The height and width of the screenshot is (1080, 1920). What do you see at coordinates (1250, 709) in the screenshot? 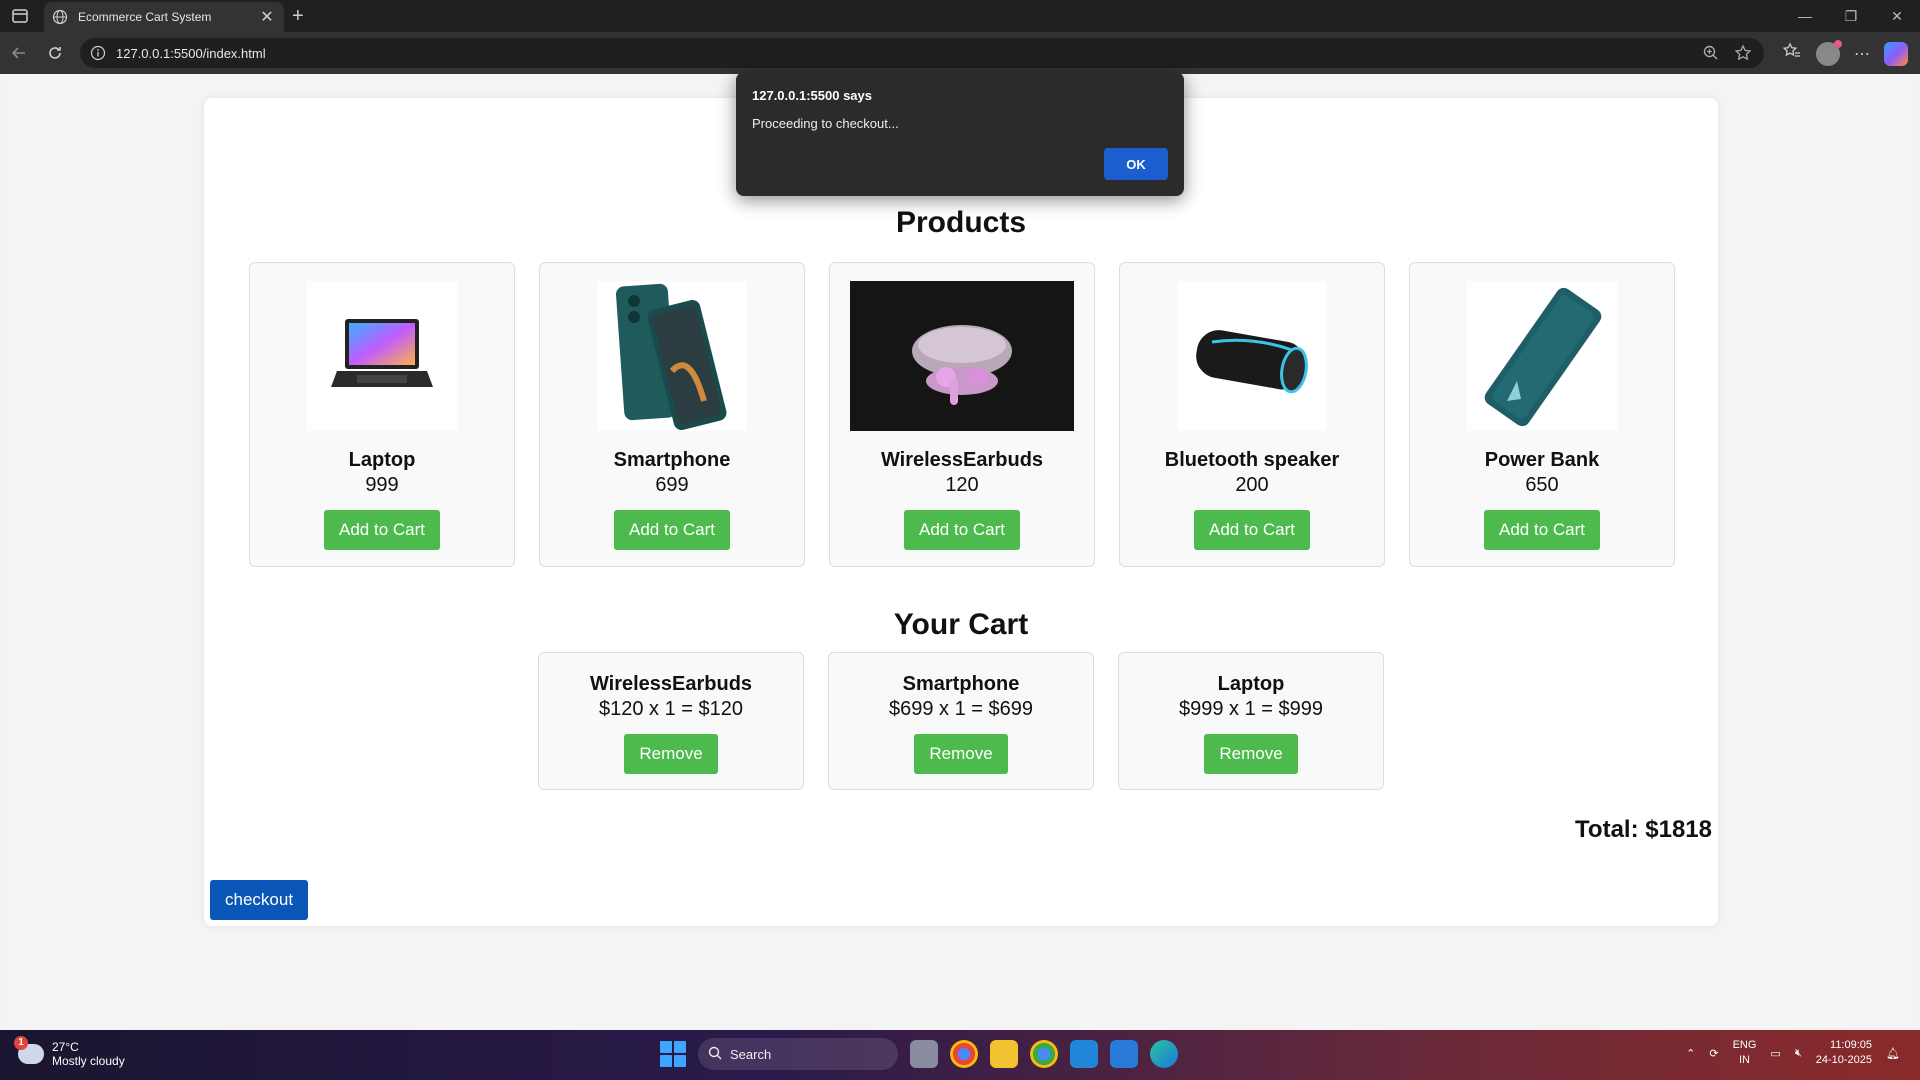
I see `cart-item-line: $999 x 1 = $999` at bounding box center [1250, 709].